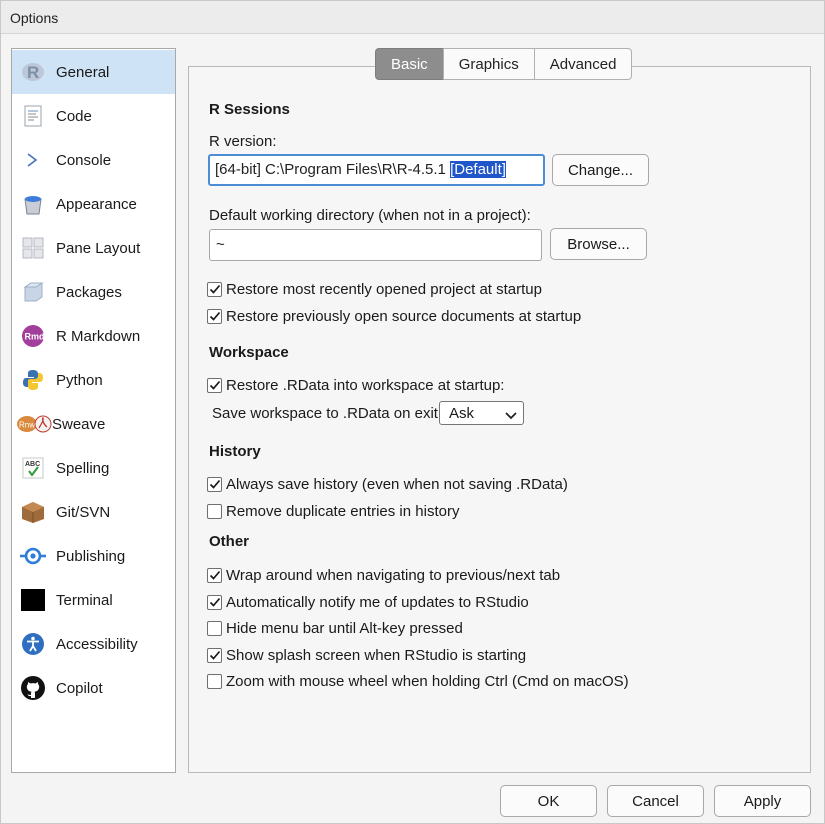 The width and height of the screenshot is (825, 824). I want to click on section-title-history: History, so click(235, 451).